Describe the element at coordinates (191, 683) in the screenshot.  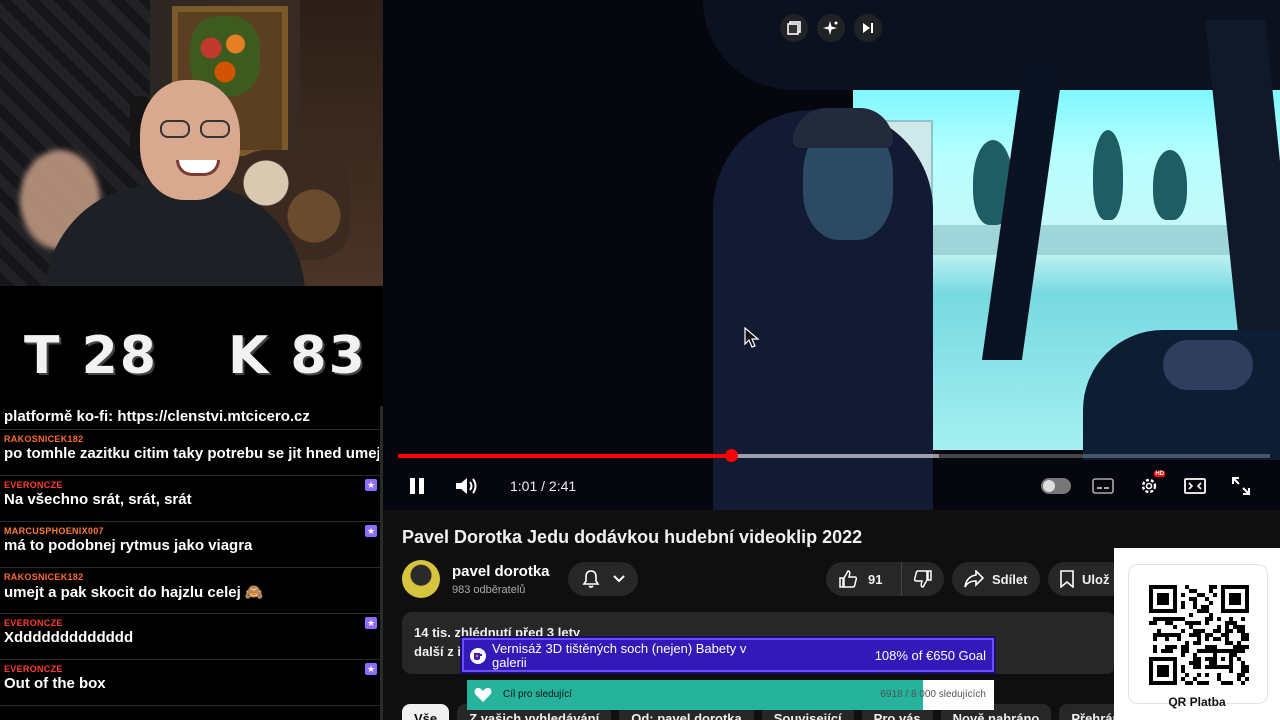
I see `chat-message: EVERONCZE Out of the box ★` at that location.